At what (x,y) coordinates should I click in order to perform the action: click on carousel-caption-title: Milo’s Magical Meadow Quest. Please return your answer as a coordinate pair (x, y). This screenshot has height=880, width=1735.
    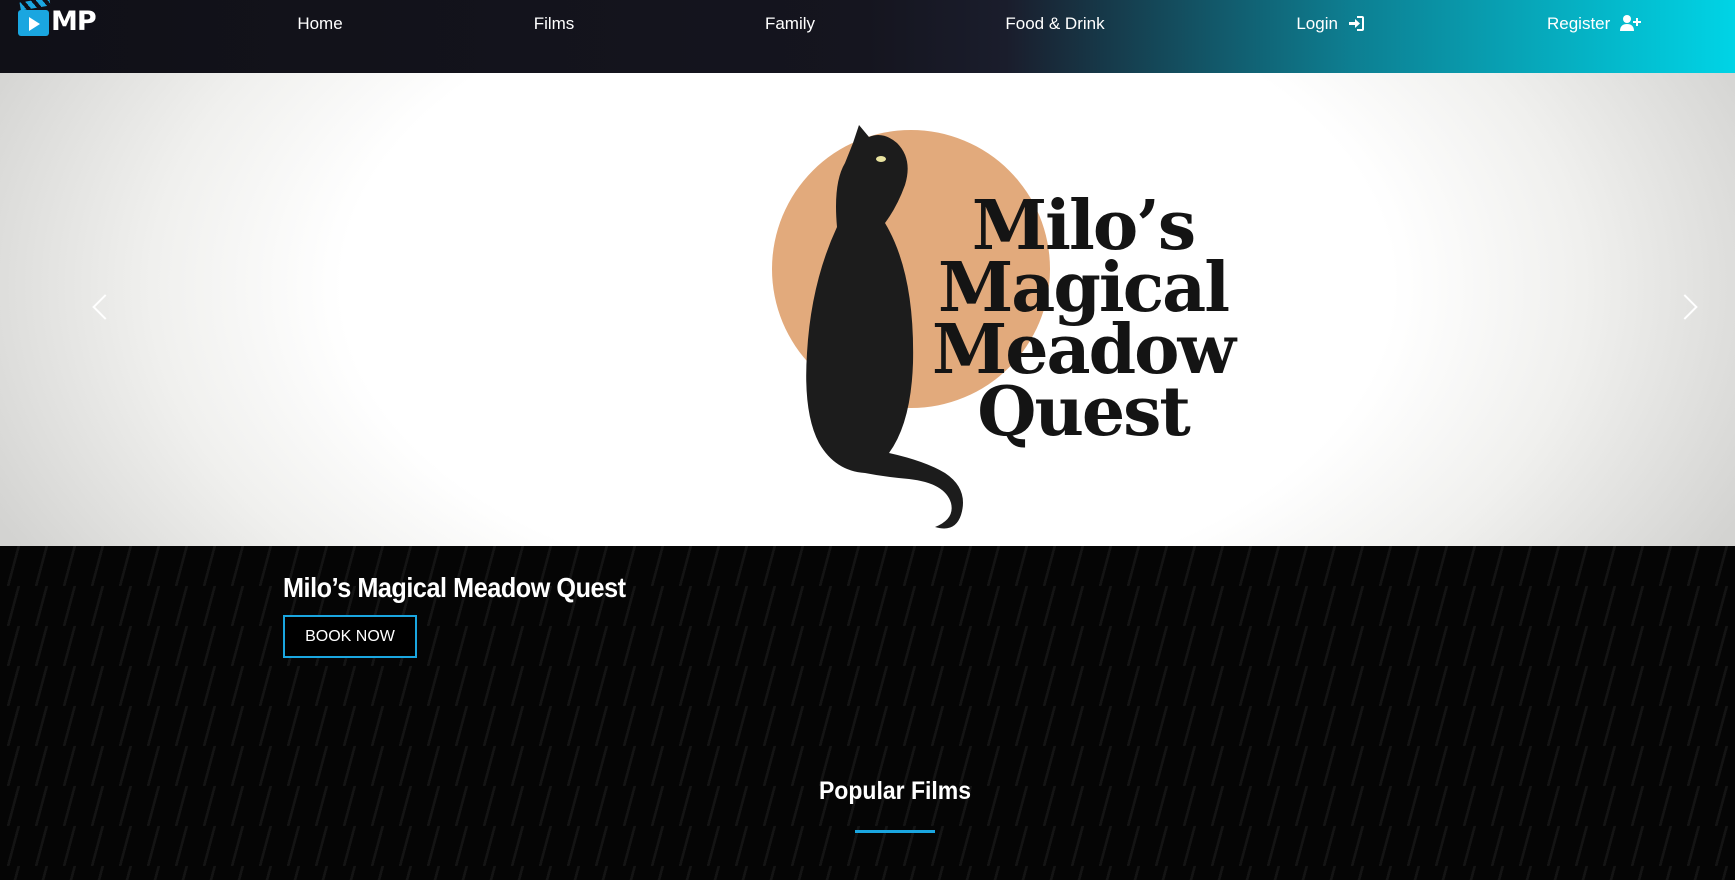
    Looking at the image, I should click on (454, 587).